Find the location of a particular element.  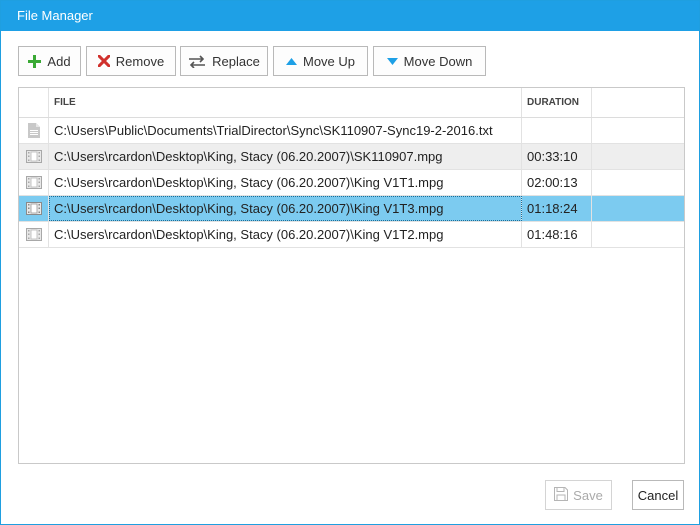

replace-button: Replace is located at coordinates (224, 61).